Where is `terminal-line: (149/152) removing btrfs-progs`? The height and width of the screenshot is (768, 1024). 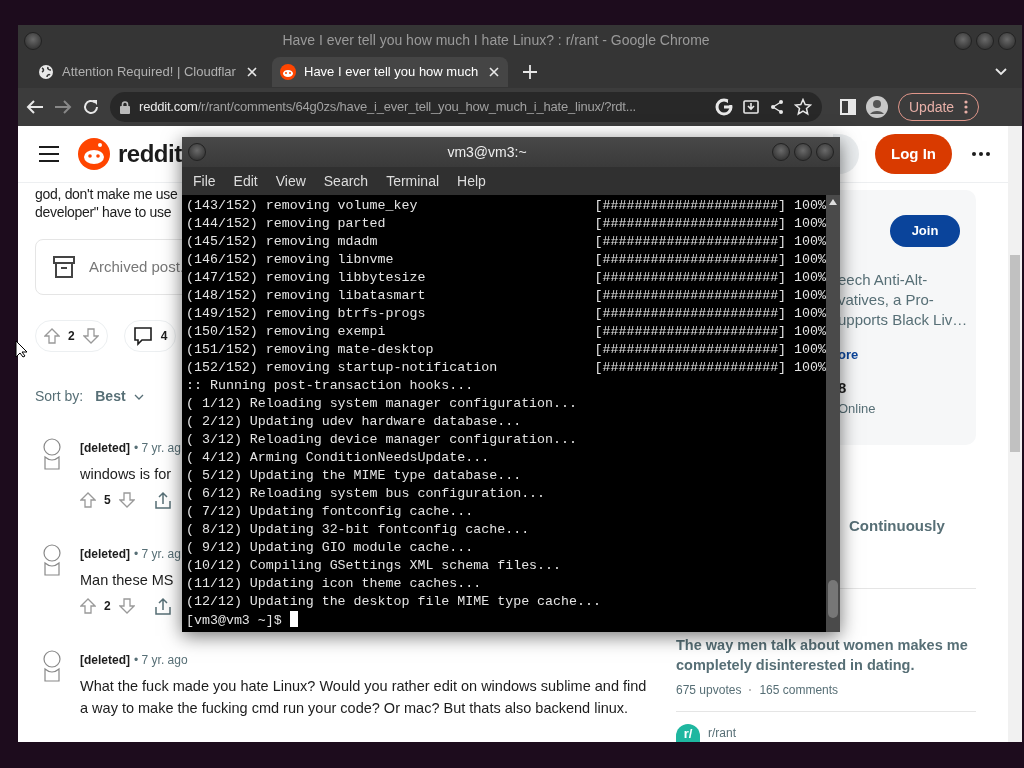 terminal-line: (149/152) removing btrfs-progs is located at coordinates (306, 314).